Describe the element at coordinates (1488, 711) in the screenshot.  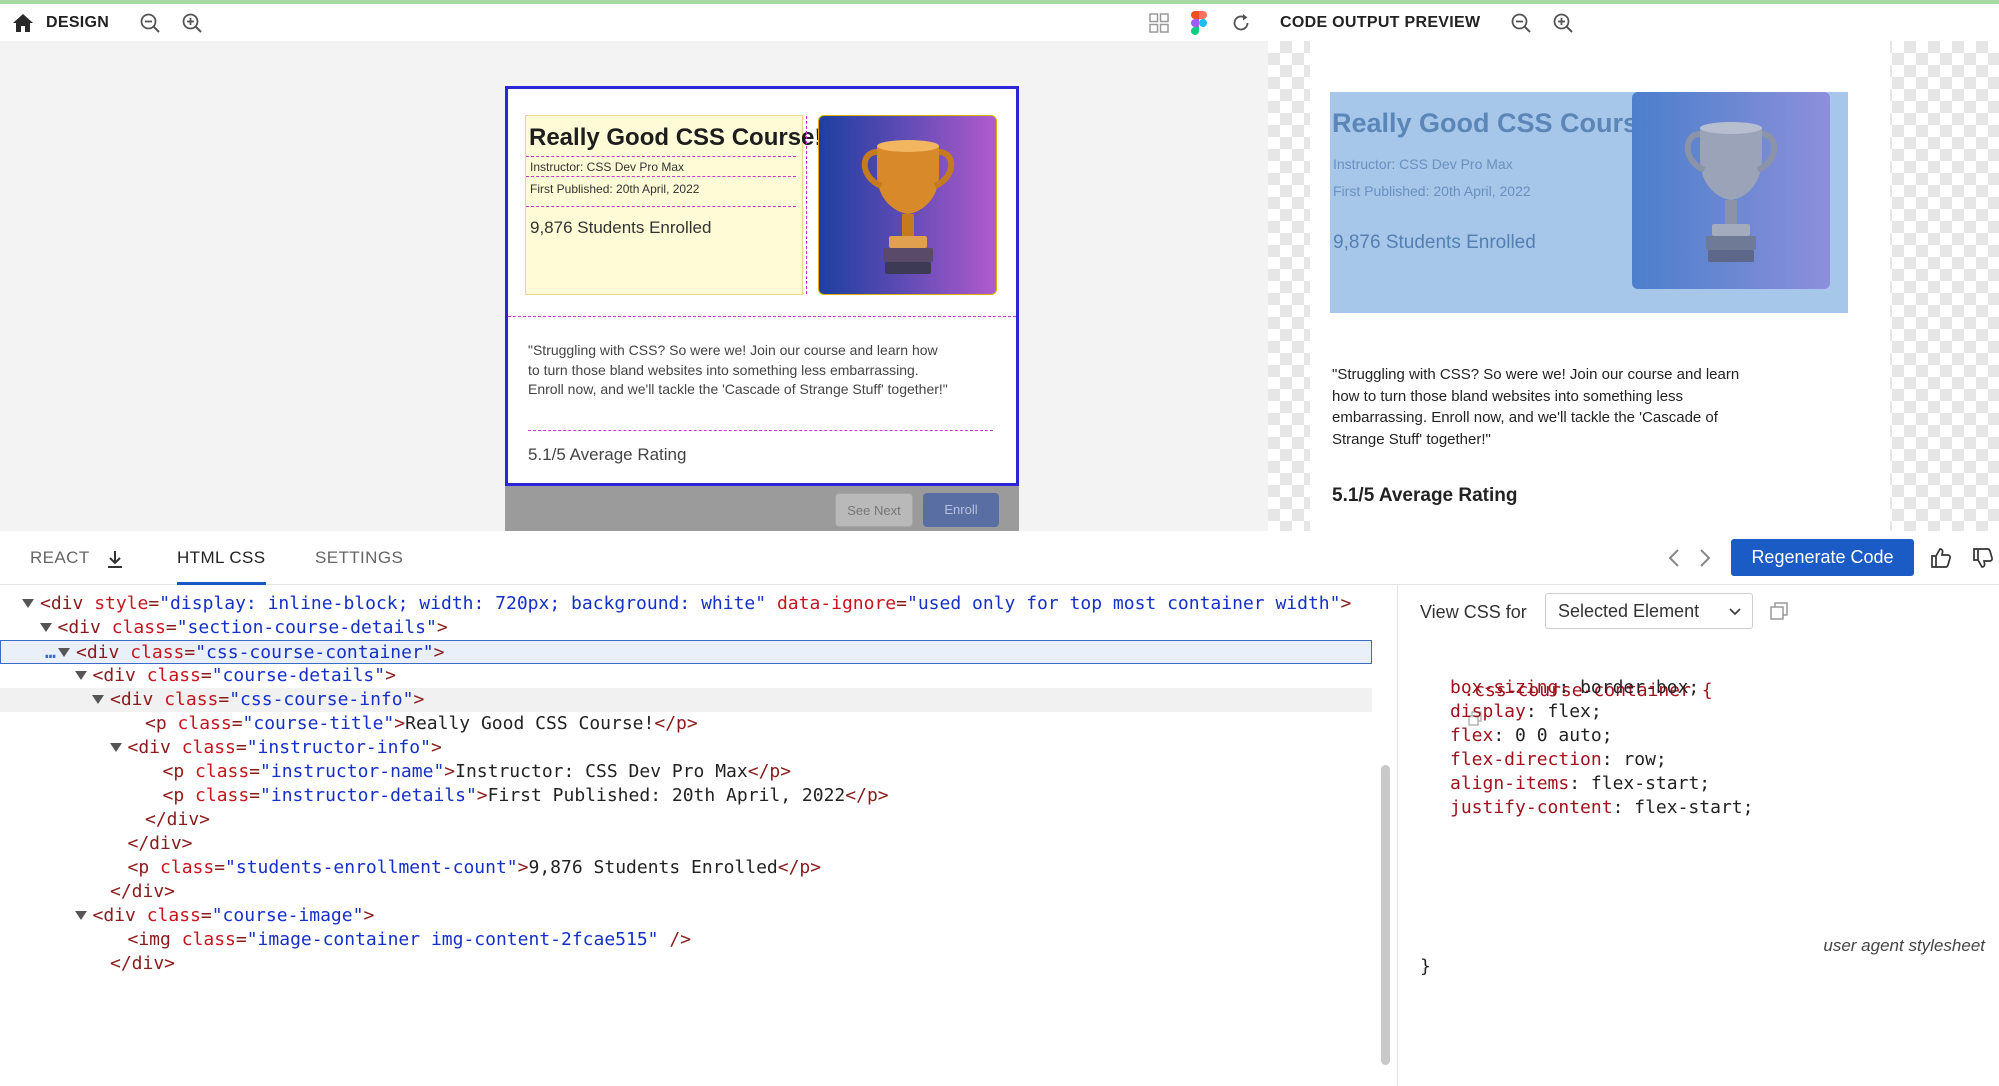
I see `css-property-name: display` at that location.